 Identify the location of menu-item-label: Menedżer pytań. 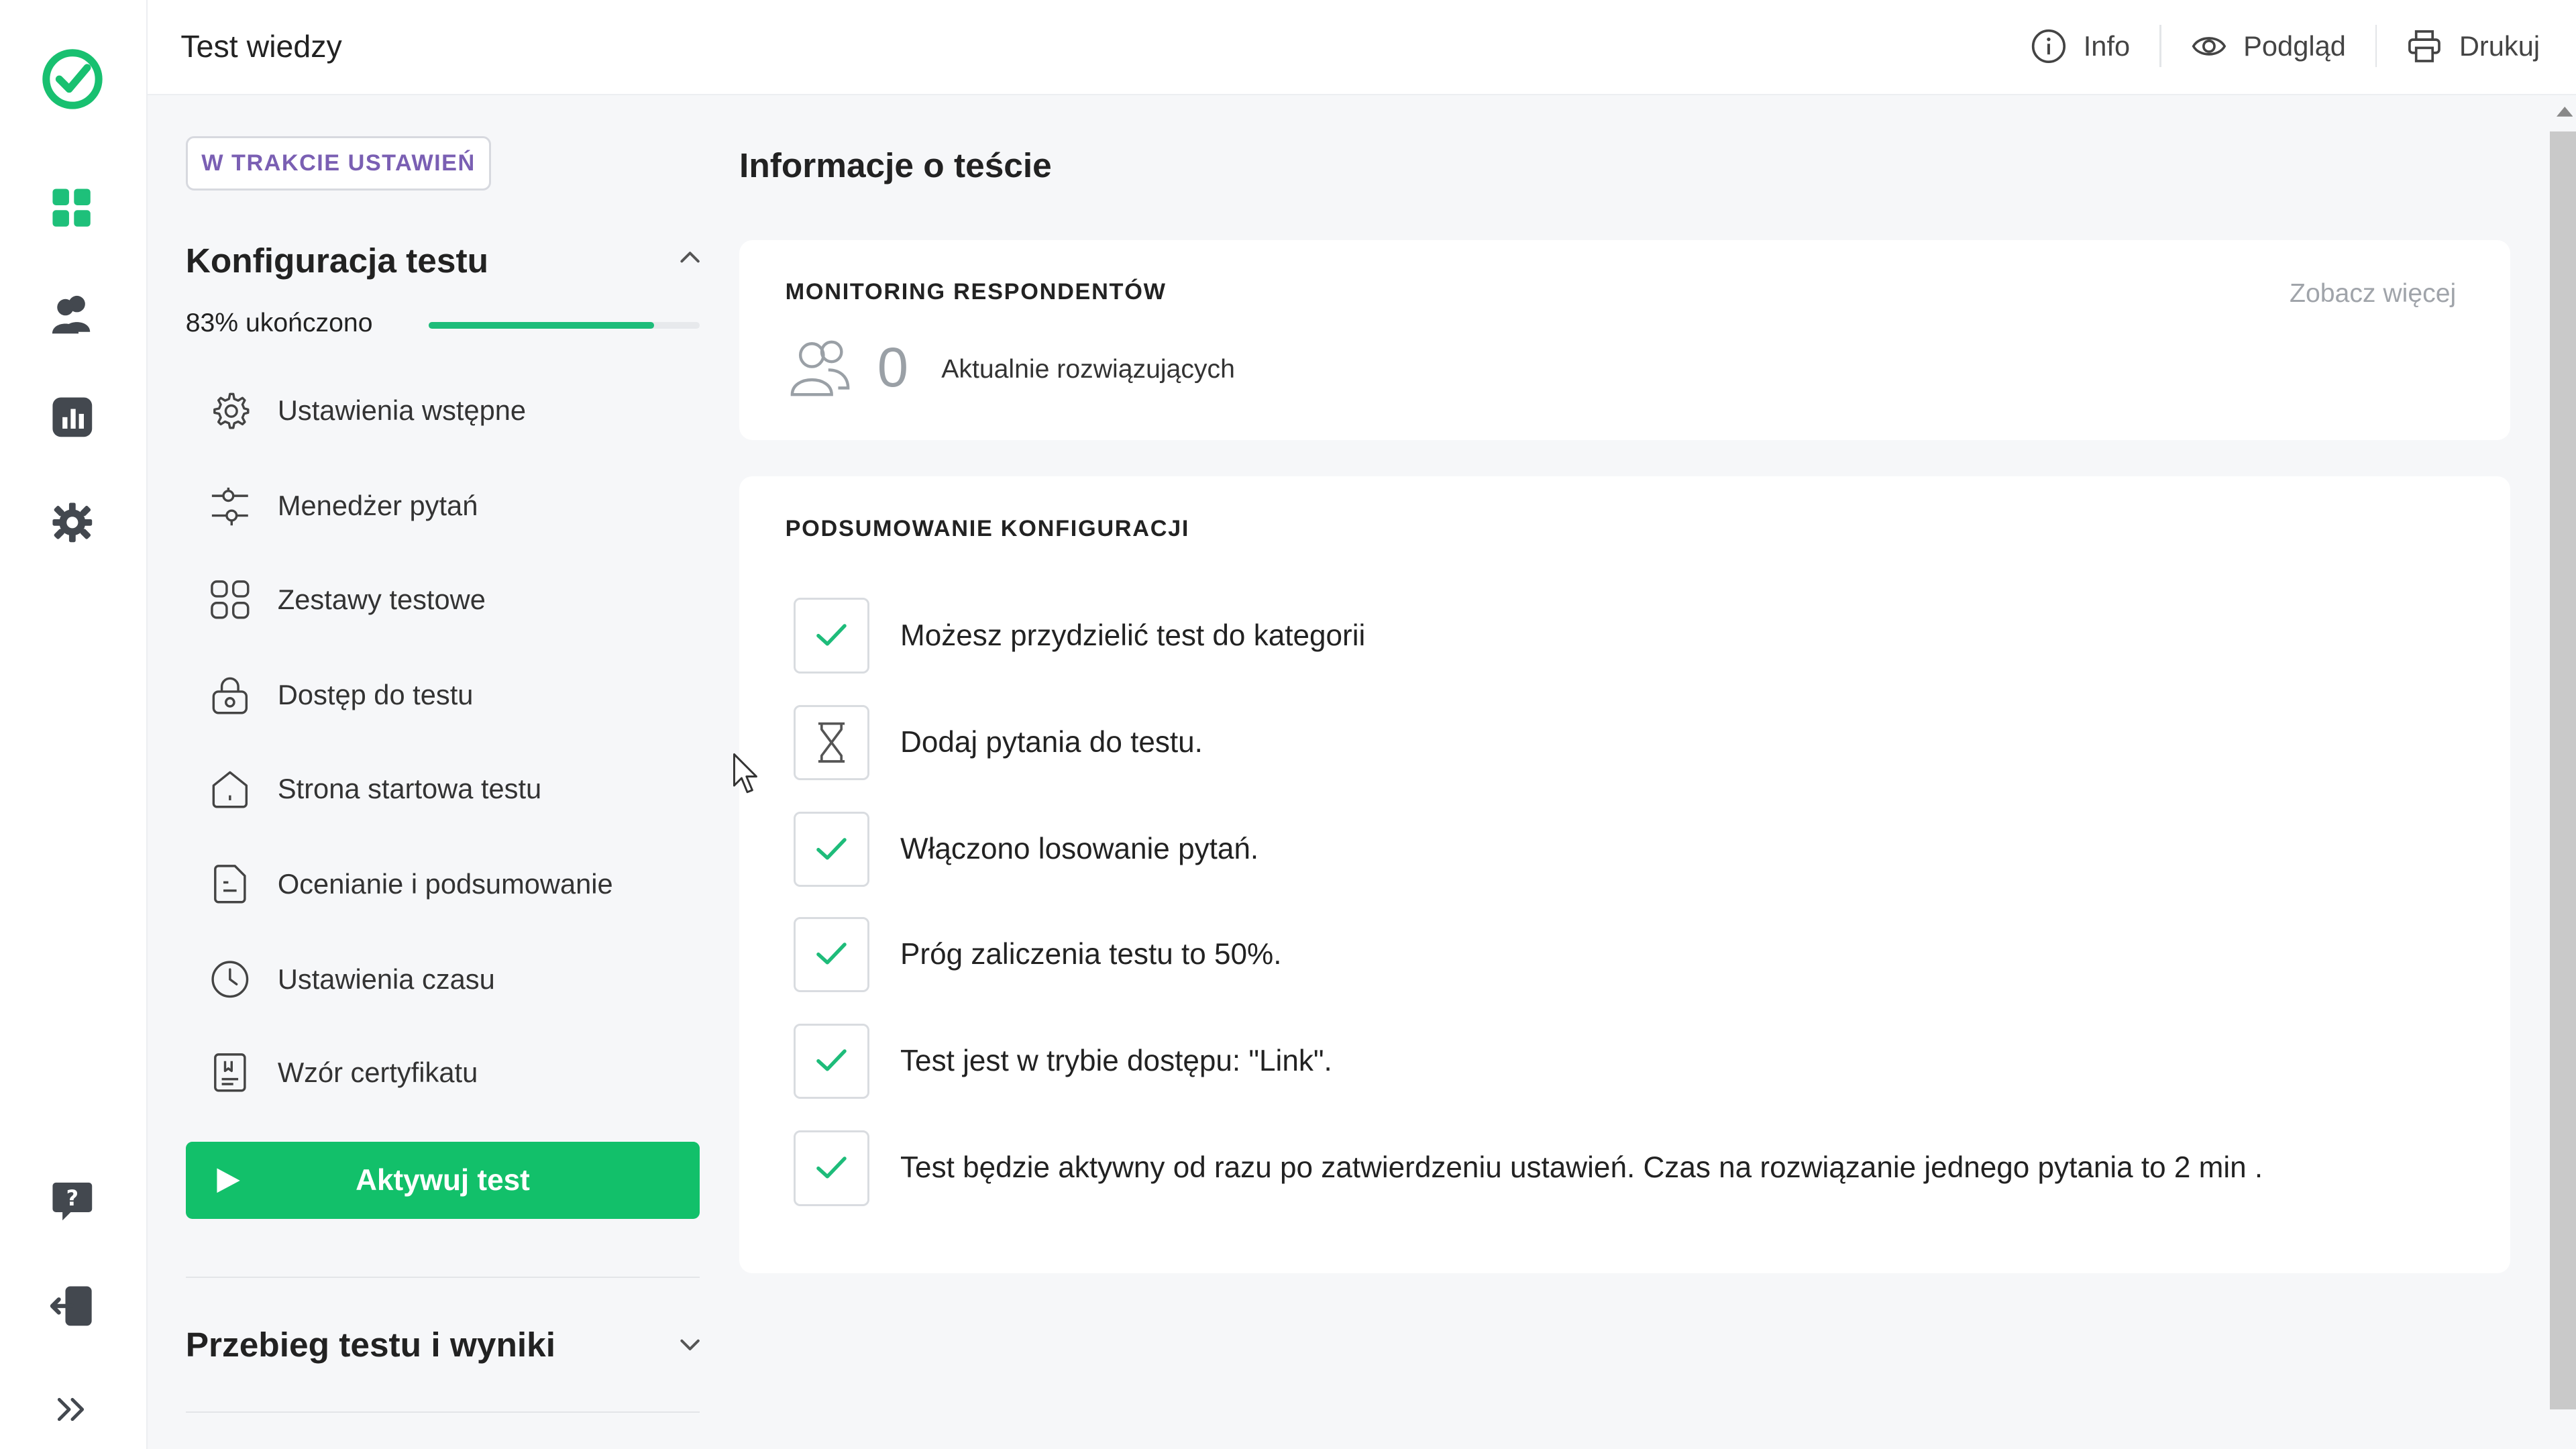
(377, 506).